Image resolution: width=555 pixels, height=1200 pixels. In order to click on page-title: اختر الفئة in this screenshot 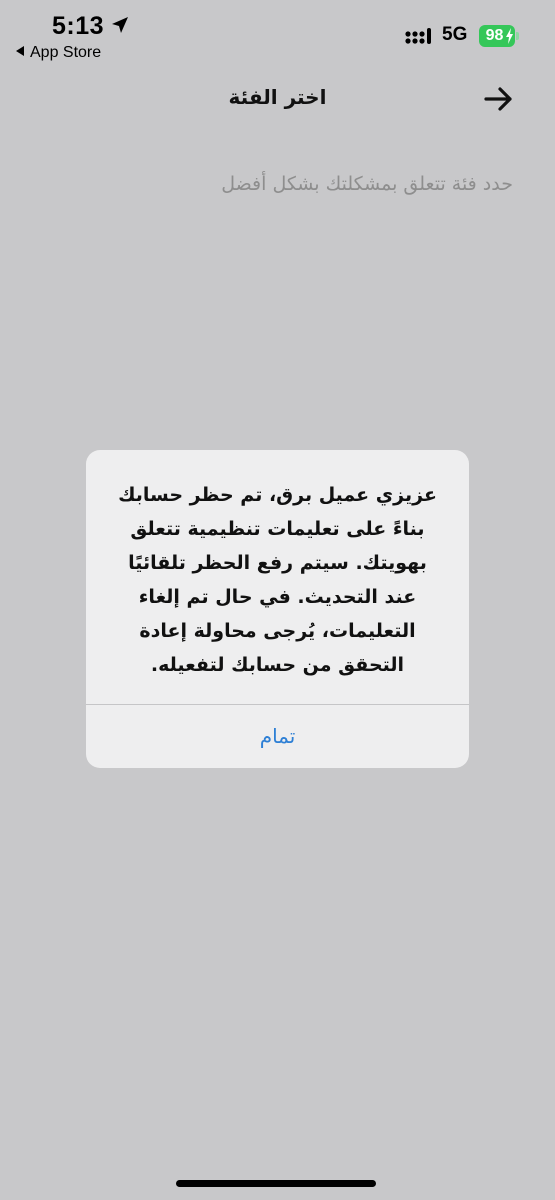, I will do `click(277, 97)`.